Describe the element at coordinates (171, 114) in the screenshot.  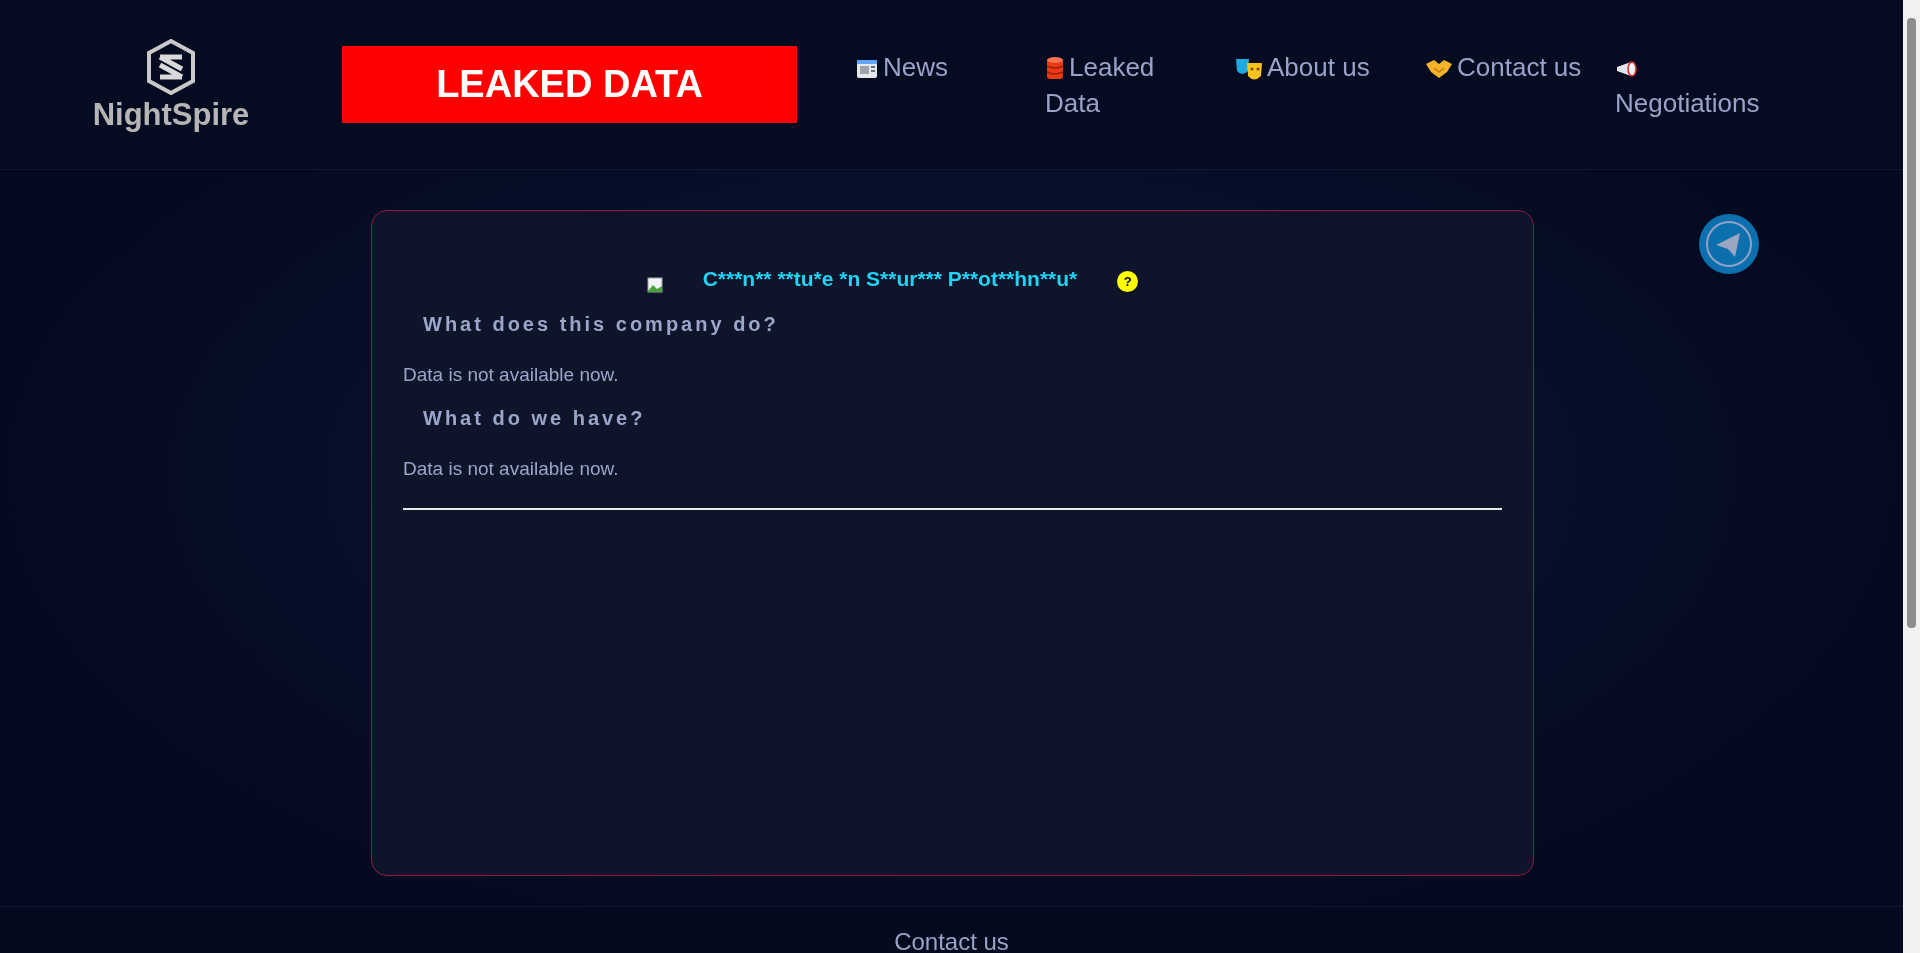
I see `logo-text: NightSpire` at that location.